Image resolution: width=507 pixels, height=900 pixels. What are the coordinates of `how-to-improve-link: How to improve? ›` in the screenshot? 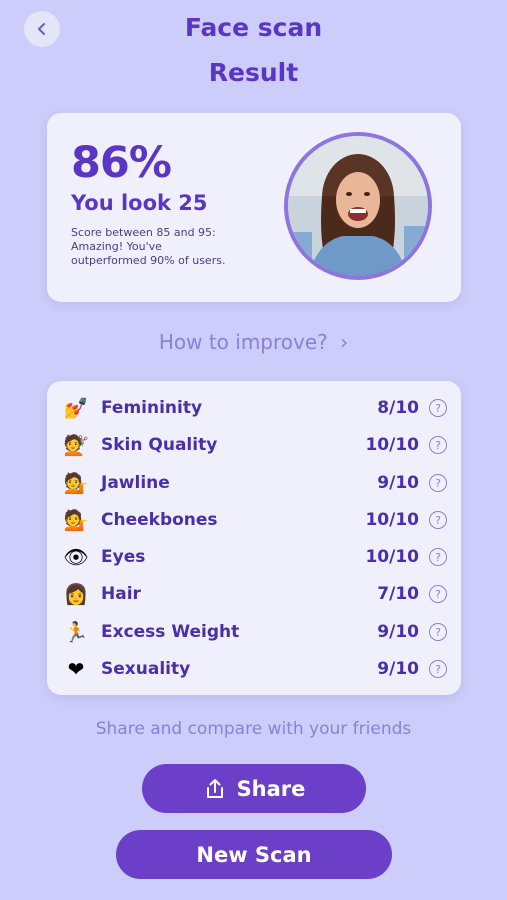 It's located at (253, 342).